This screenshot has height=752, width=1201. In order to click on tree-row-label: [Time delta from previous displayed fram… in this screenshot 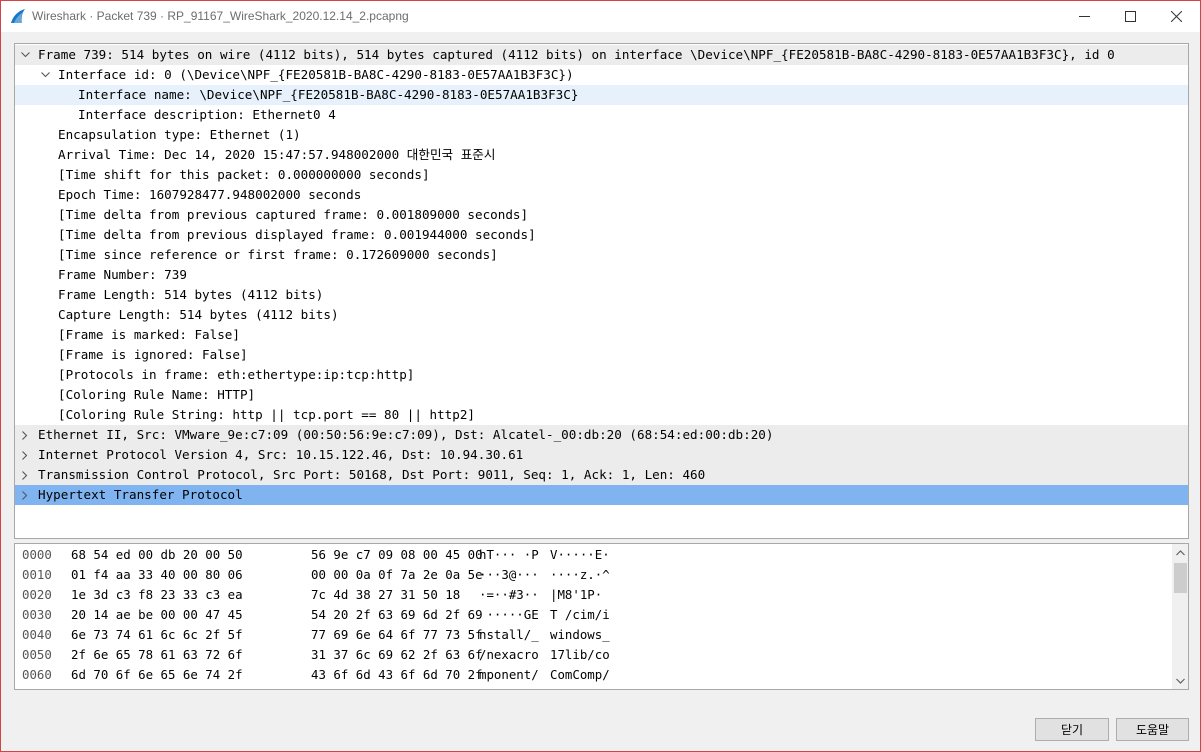, I will do `click(297, 234)`.